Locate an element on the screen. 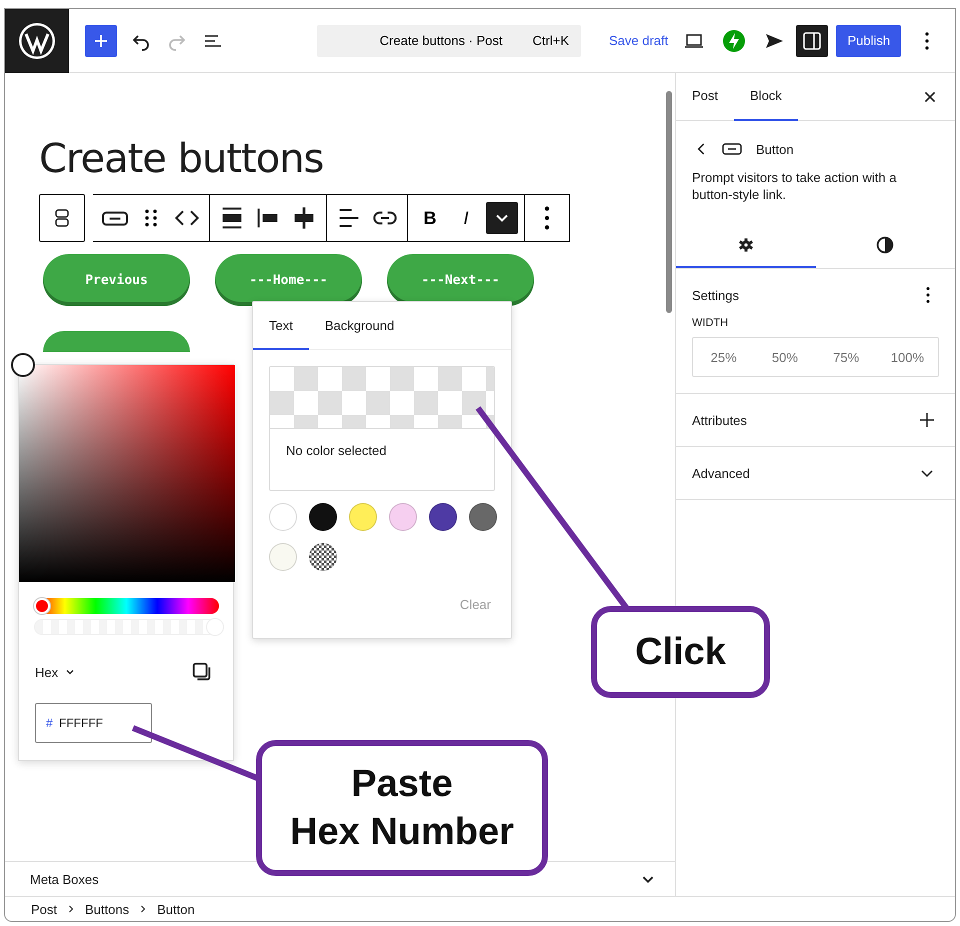 The height and width of the screenshot is (926, 960). color-preview: No color selected is located at coordinates (382, 428).